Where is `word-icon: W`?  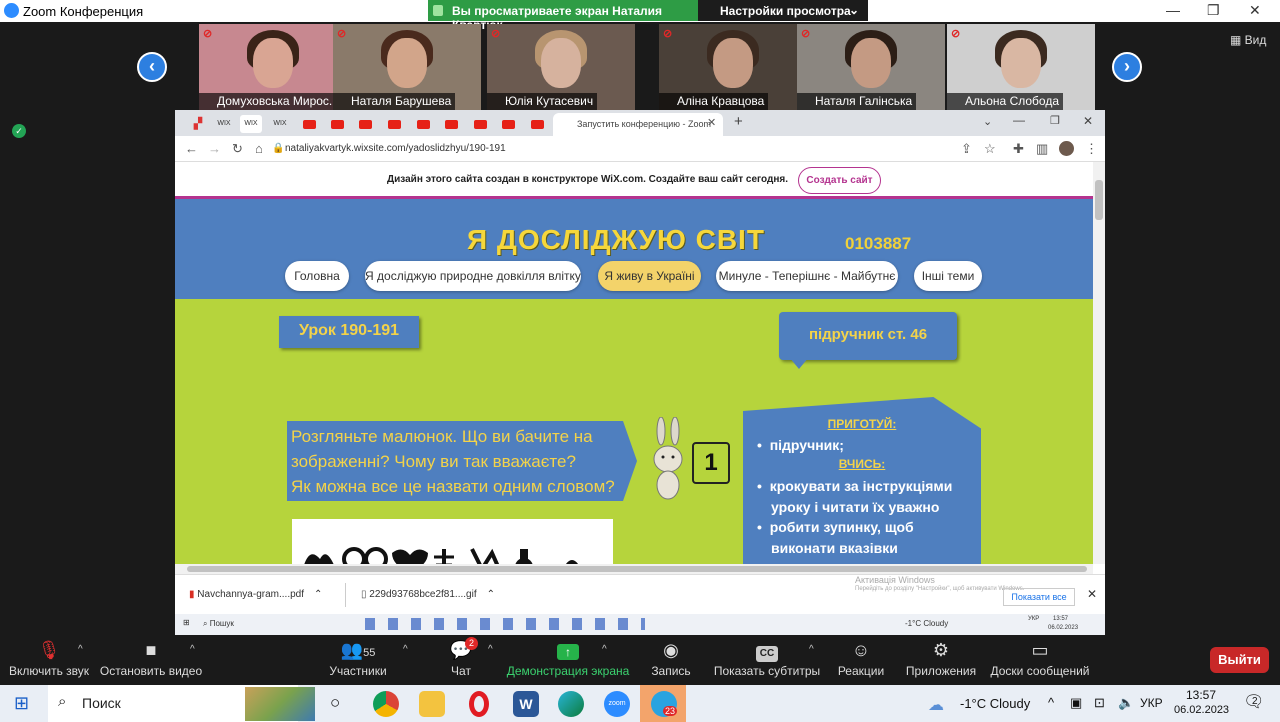
word-icon: W is located at coordinates (526, 704).